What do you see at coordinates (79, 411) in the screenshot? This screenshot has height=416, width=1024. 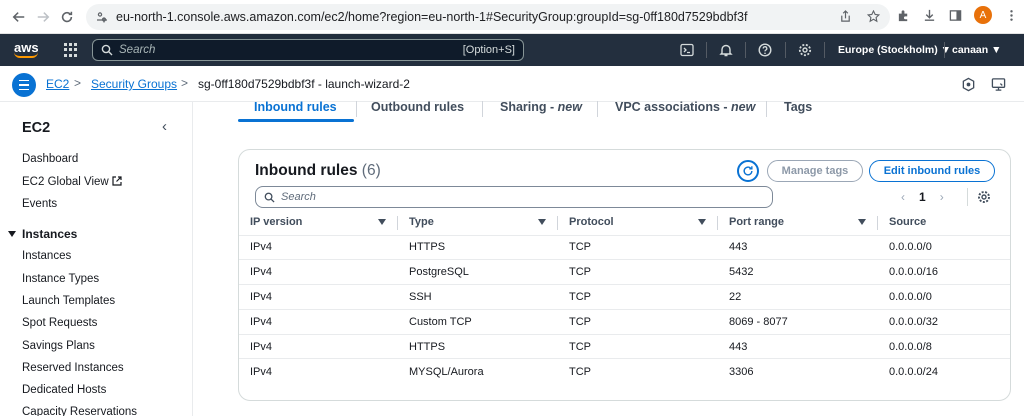 I see `sidebar-item-capacity-reservations: Capacity Reservations` at bounding box center [79, 411].